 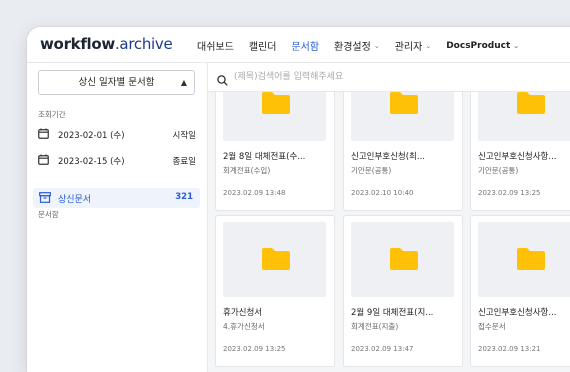 I want to click on search-input, so click(x=394, y=77).